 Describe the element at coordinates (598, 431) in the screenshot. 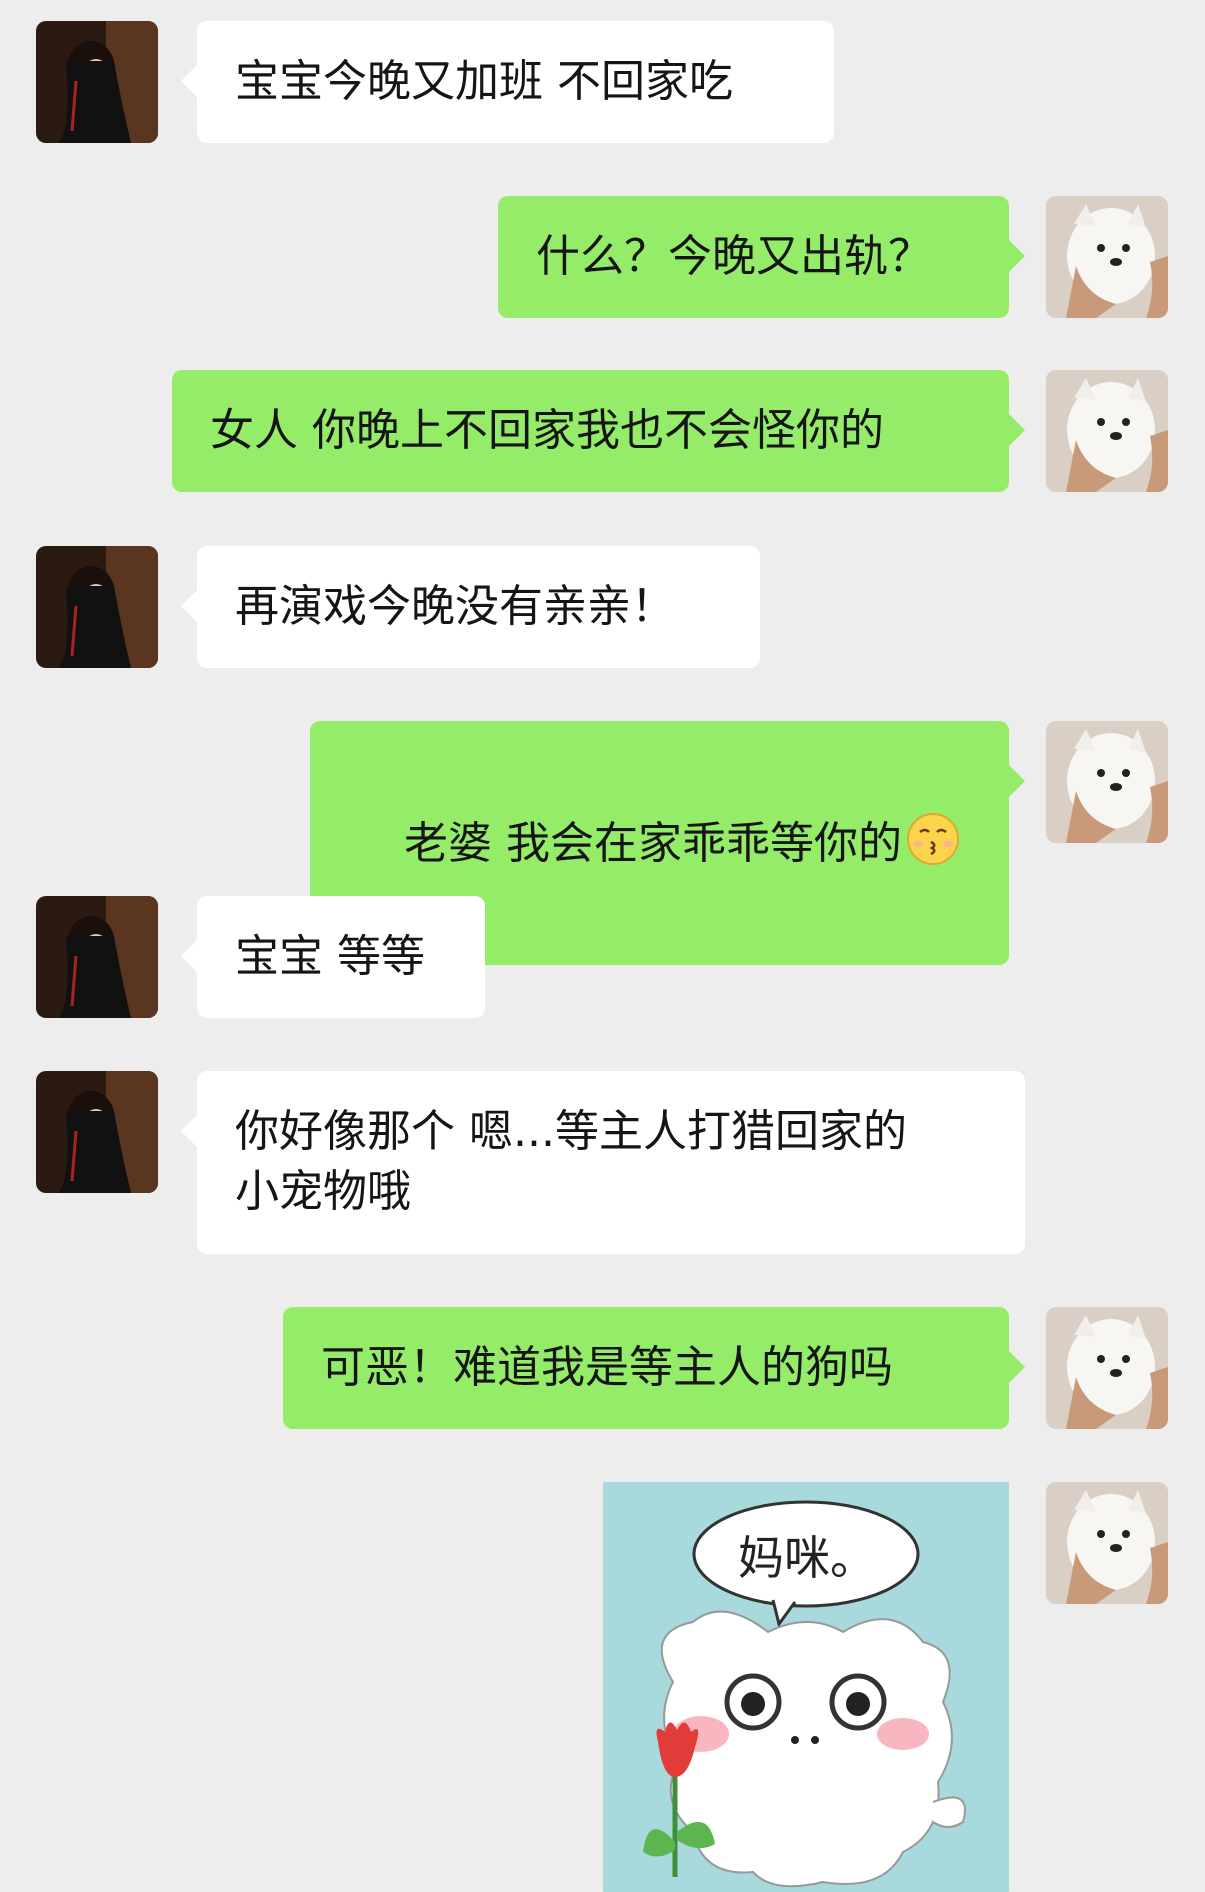

I see `sent-message-bubble: 女人 你晚上不回家我也不会怪你的` at that location.